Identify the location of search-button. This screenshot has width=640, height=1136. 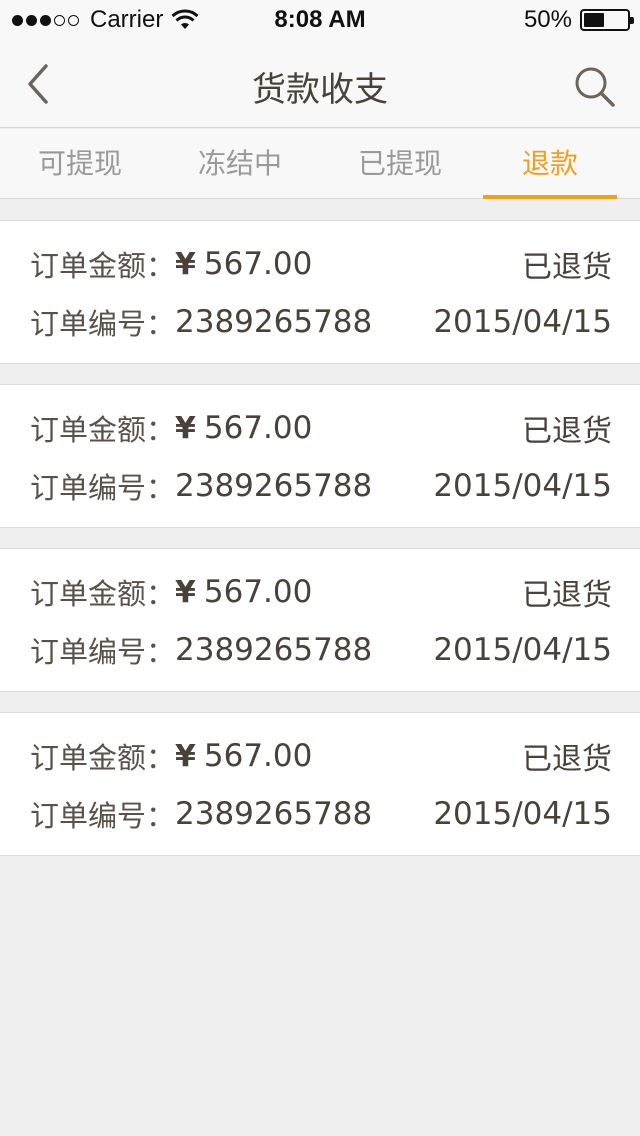
(595, 87).